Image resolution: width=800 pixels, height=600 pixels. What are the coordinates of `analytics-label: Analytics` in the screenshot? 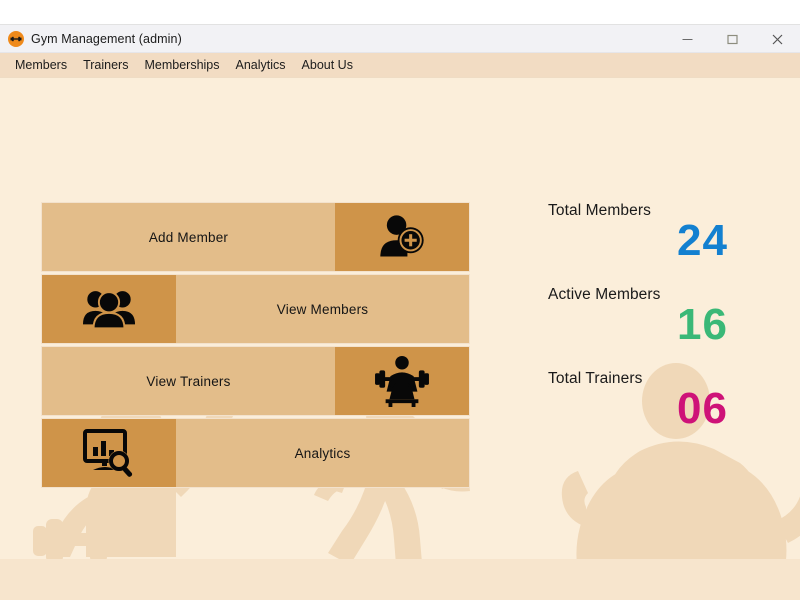 It's located at (322, 453).